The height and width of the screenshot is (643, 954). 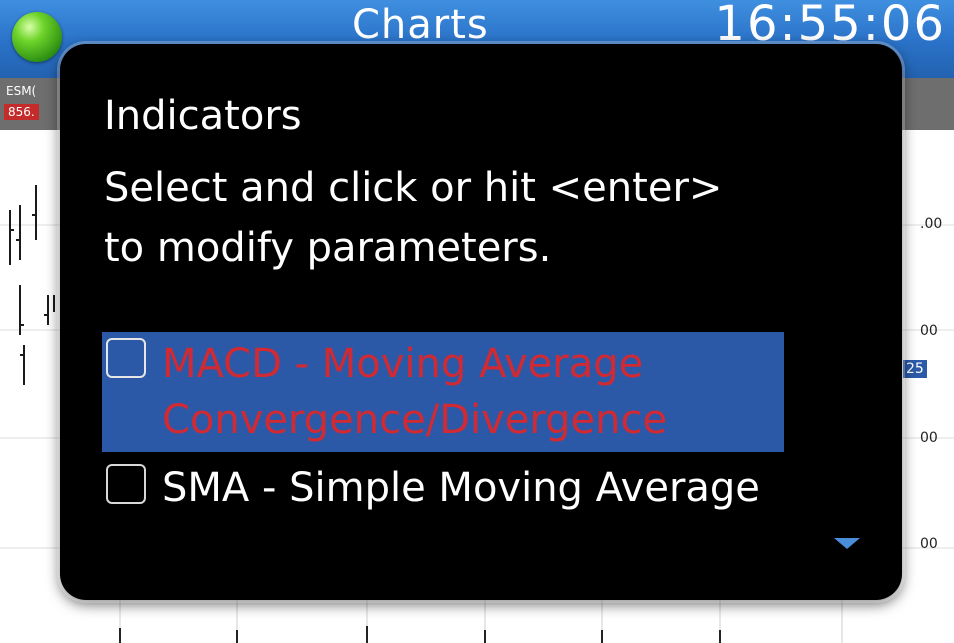 I want to click on symbol-price: 856., so click(x=21, y=112).